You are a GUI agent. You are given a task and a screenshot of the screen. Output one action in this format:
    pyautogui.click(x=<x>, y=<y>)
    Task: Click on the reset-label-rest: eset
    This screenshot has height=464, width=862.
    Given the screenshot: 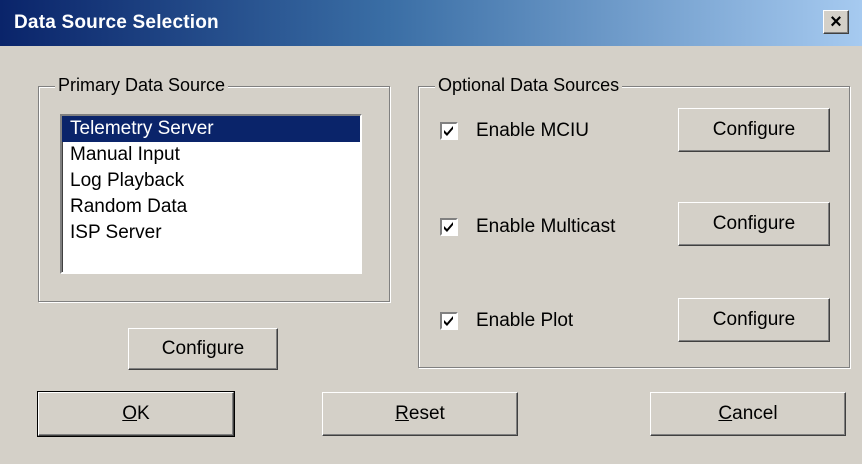 What is the action you would take?
    pyautogui.click(x=426, y=413)
    